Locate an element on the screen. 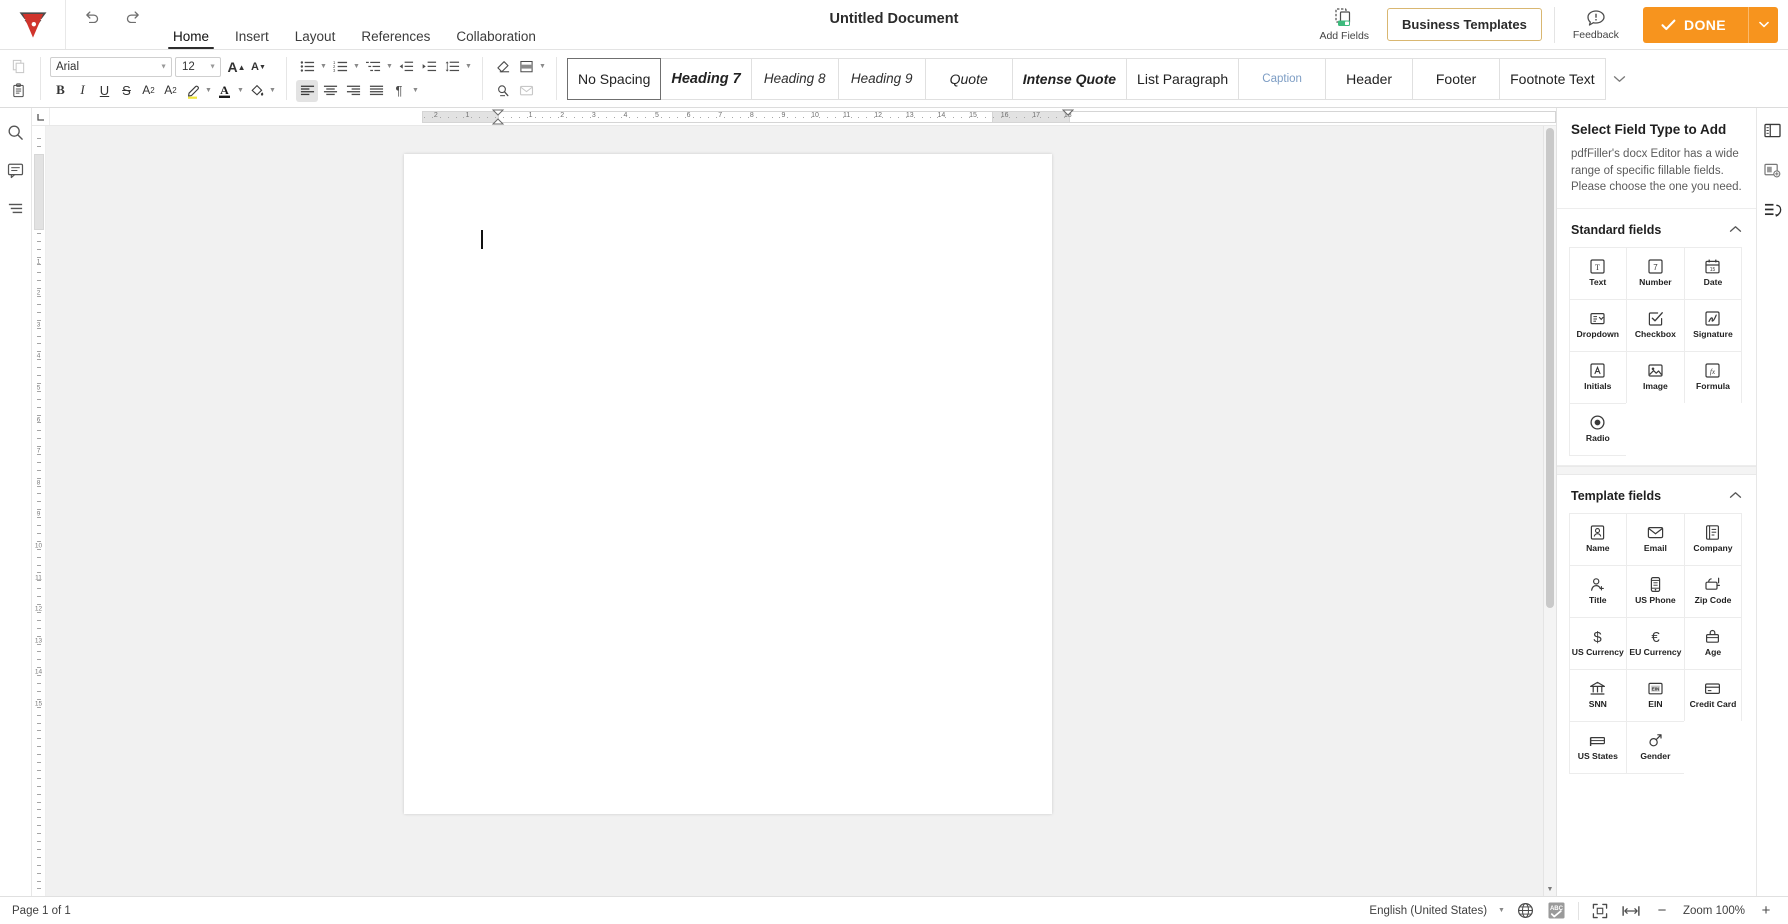 This screenshot has width=1788, height=924. pages-panel-icon is located at coordinates (1773, 130).